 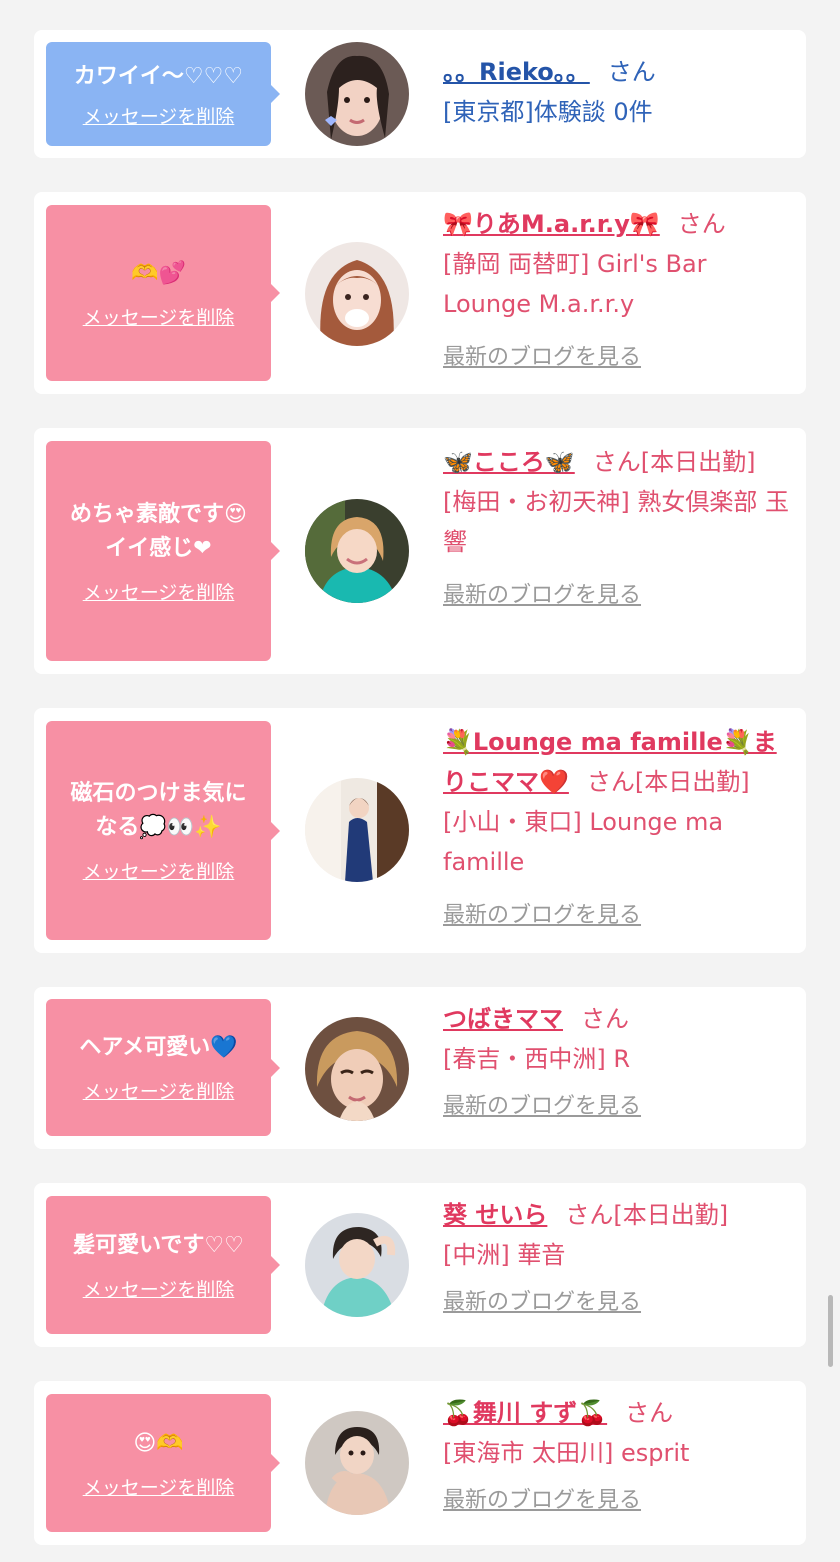 I want to click on sender-shop: [静岡 両替町] Girl's Bar Lounge M.a.r.r.y, so click(x=575, y=284).